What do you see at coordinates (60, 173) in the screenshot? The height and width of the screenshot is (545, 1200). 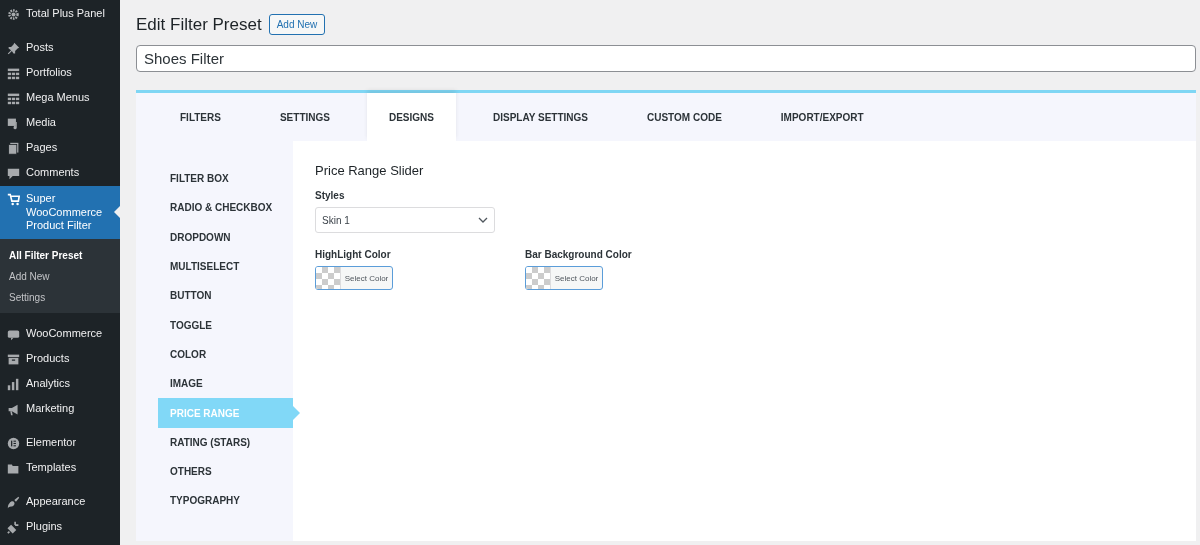 I see `menu-item: Comments` at bounding box center [60, 173].